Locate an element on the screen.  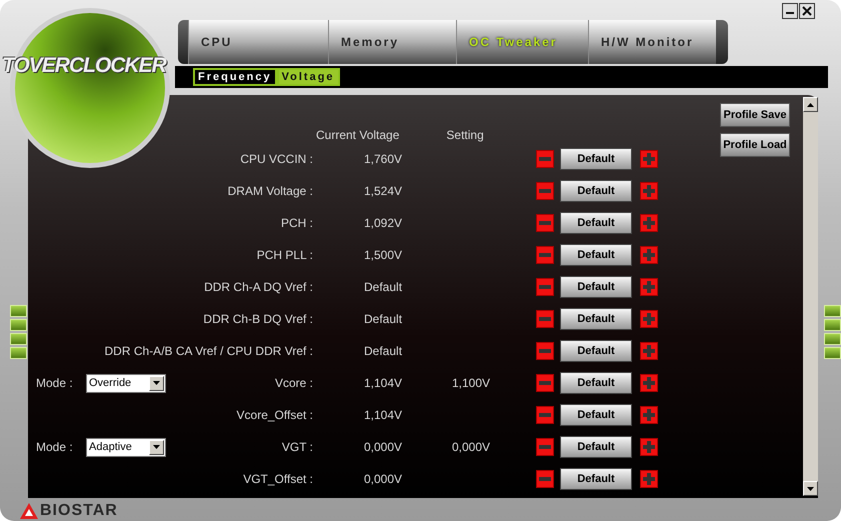
setting-value: 0,000V is located at coordinates (472, 447).